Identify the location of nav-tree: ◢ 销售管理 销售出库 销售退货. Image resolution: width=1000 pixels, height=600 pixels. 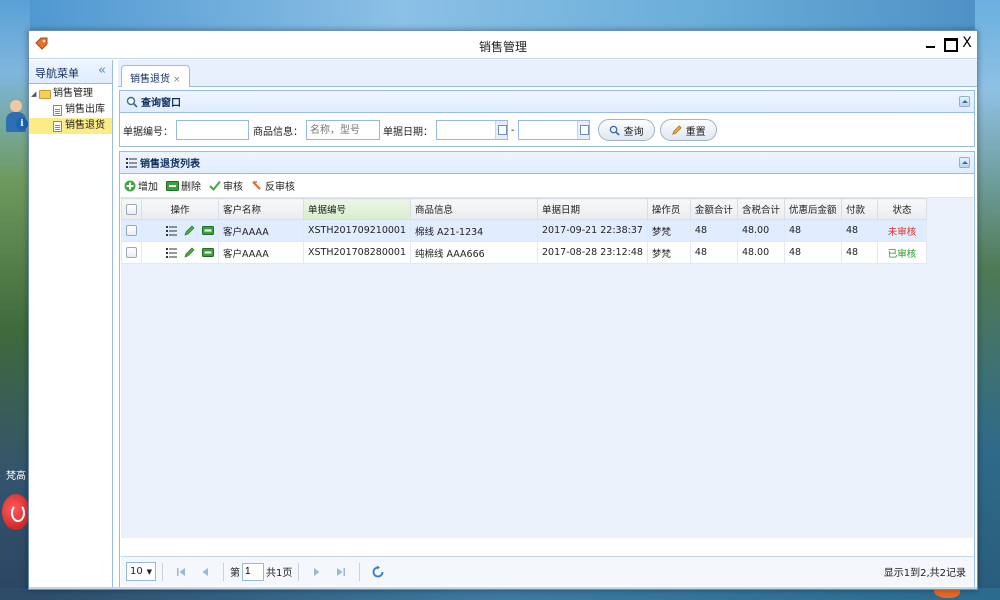
(70, 109).